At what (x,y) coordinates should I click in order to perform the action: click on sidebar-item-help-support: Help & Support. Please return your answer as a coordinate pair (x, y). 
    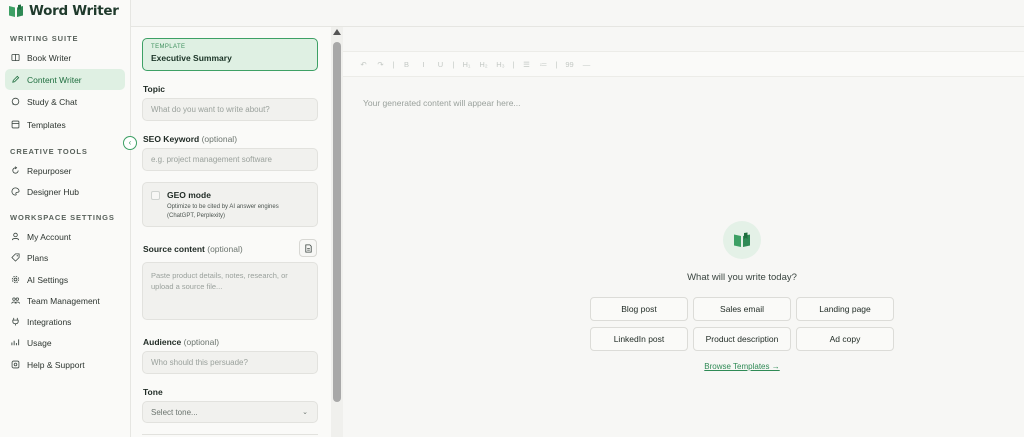
    Looking at the image, I should click on (65, 364).